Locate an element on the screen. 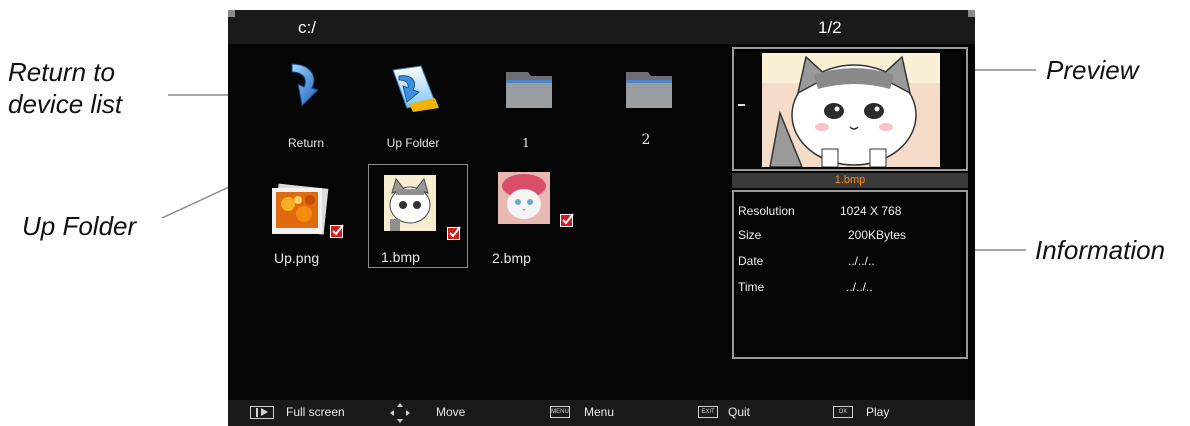 The height and width of the screenshot is (426, 1190). exit-key-icon: EXIT is located at coordinates (708, 412).